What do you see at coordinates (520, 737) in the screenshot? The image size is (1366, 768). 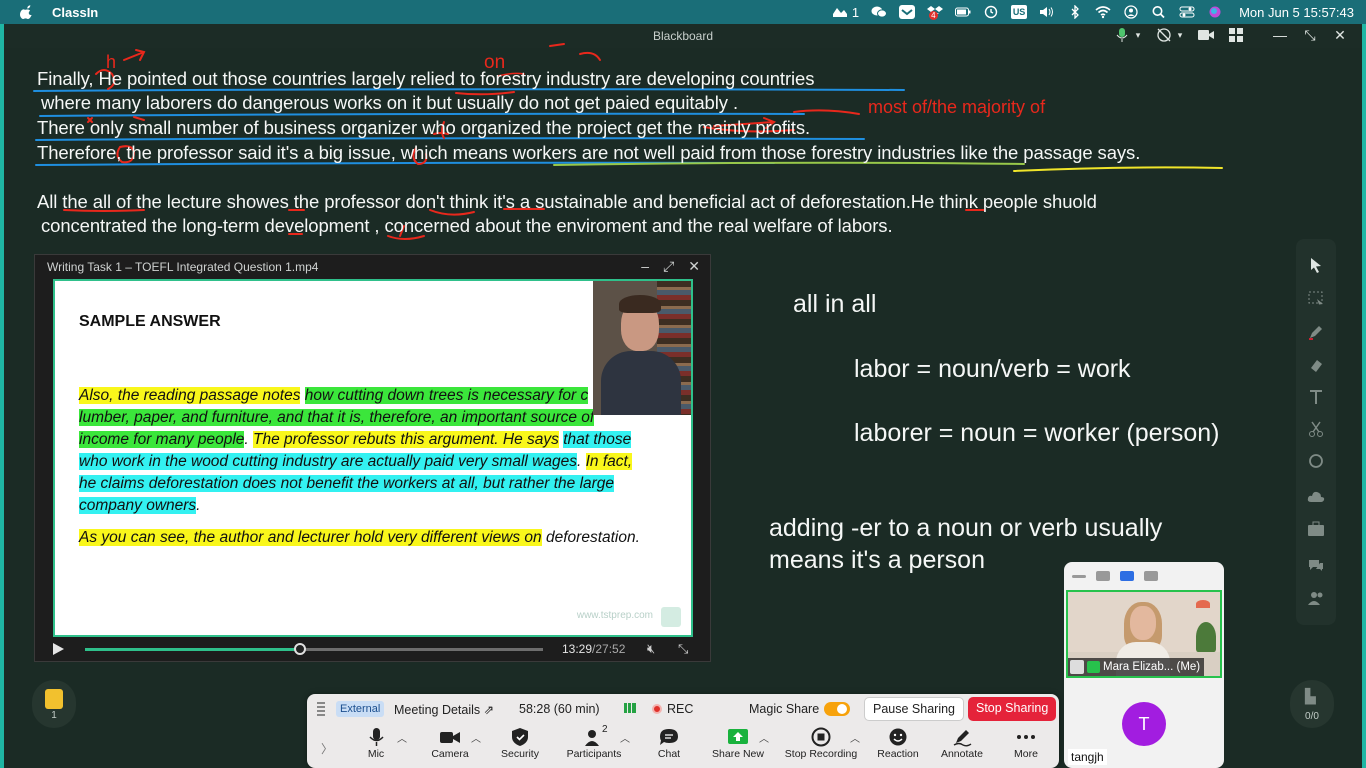 I see `shield-icon` at bounding box center [520, 737].